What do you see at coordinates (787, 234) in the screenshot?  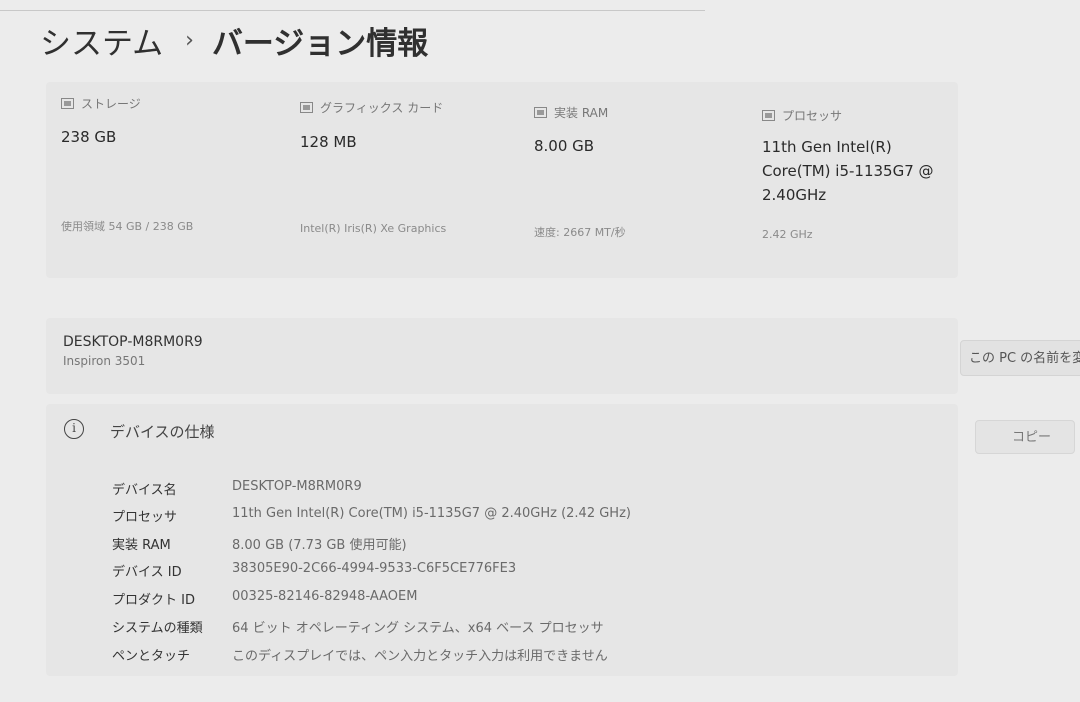 I see `spec-sub: 2.42 GHz` at bounding box center [787, 234].